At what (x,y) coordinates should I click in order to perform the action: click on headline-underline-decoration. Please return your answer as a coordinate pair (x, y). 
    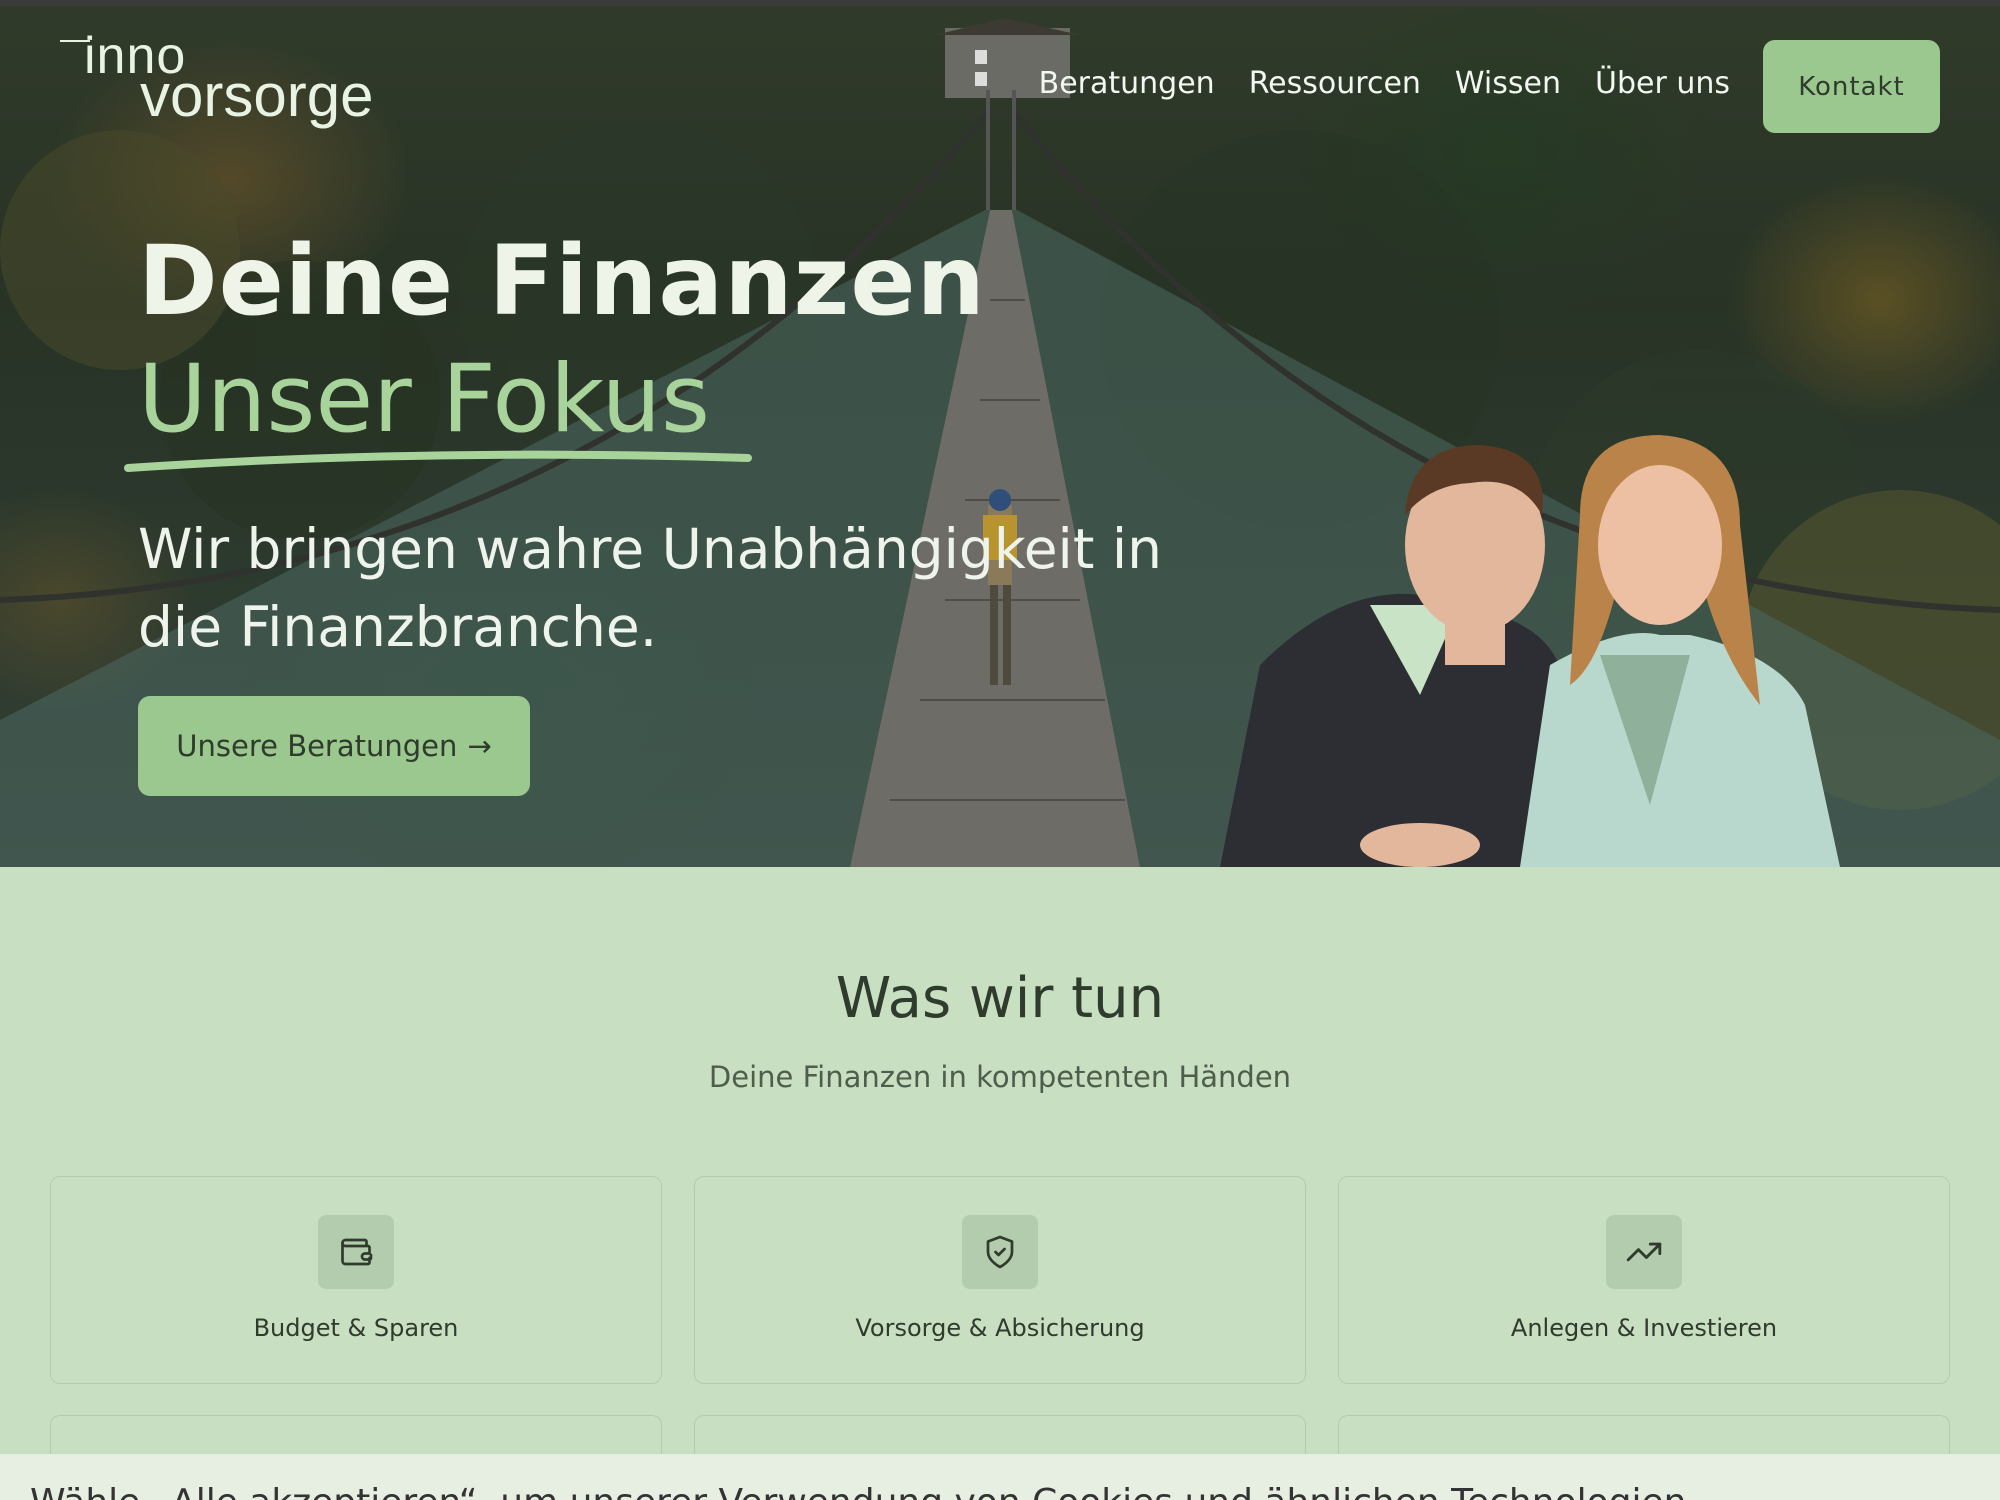
    Looking at the image, I should click on (438, 461).